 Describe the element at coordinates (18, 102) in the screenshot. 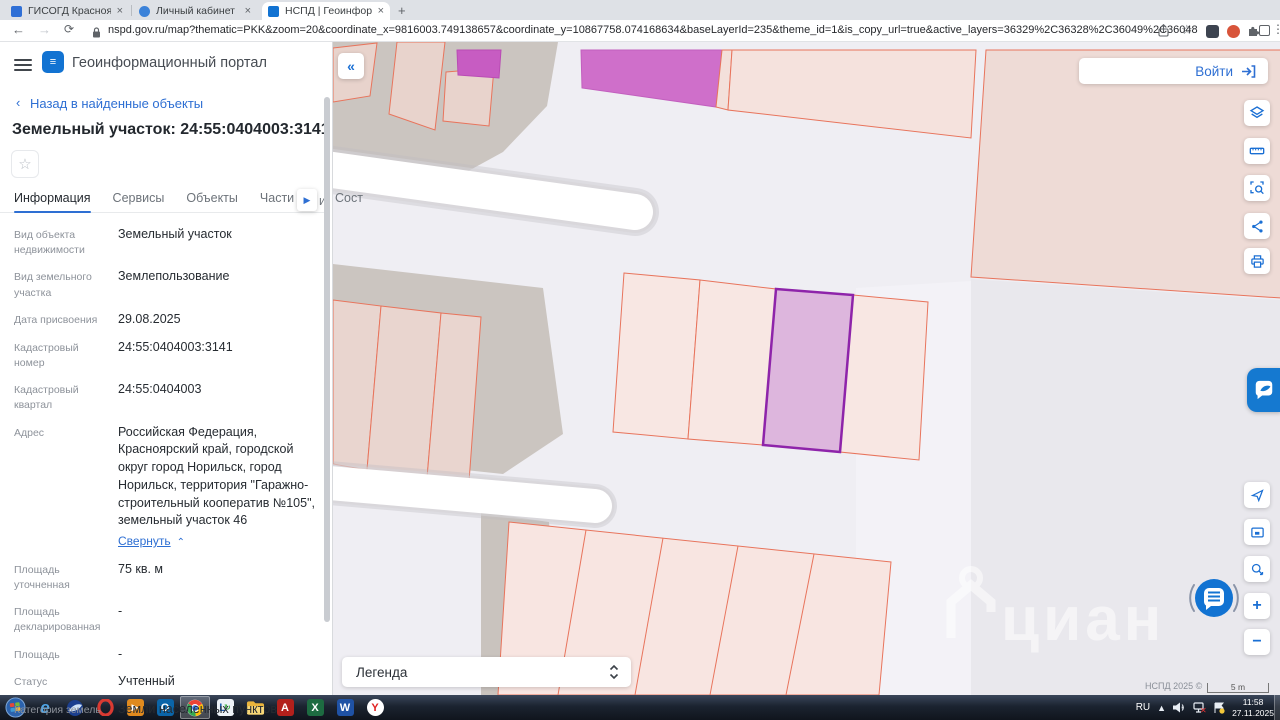

I see `back-chevron-icon: ‹` at that location.